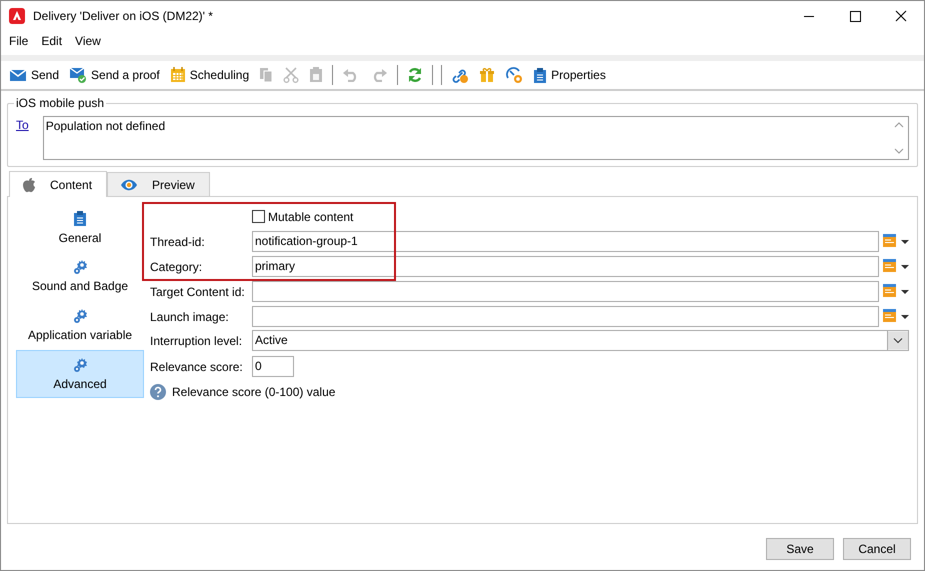 Image resolution: width=925 pixels, height=571 pixels. Describe the element at coordinates (897, 340) in the screenshot. I see `chevron-icon` at that location.